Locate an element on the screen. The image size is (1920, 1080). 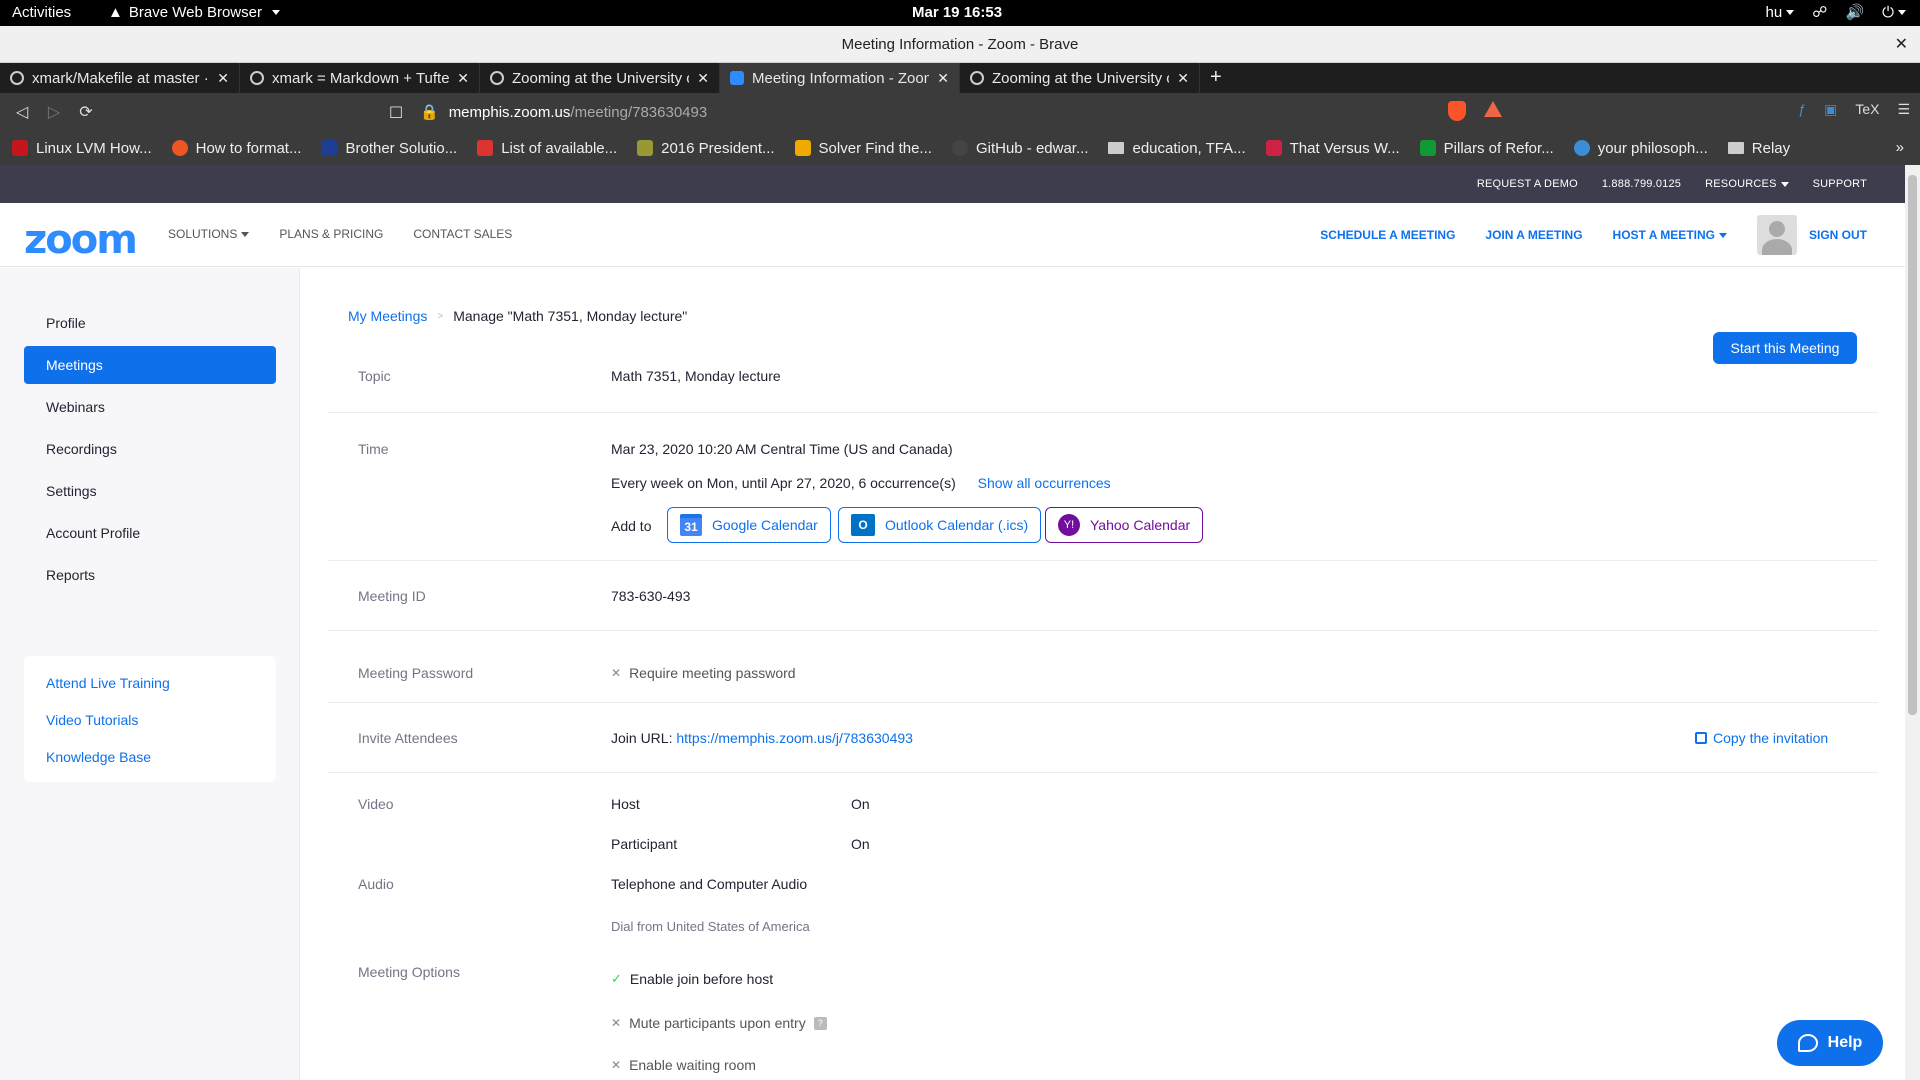
meeting-password-label: Meeting Password is located at coordinates (416, 673).